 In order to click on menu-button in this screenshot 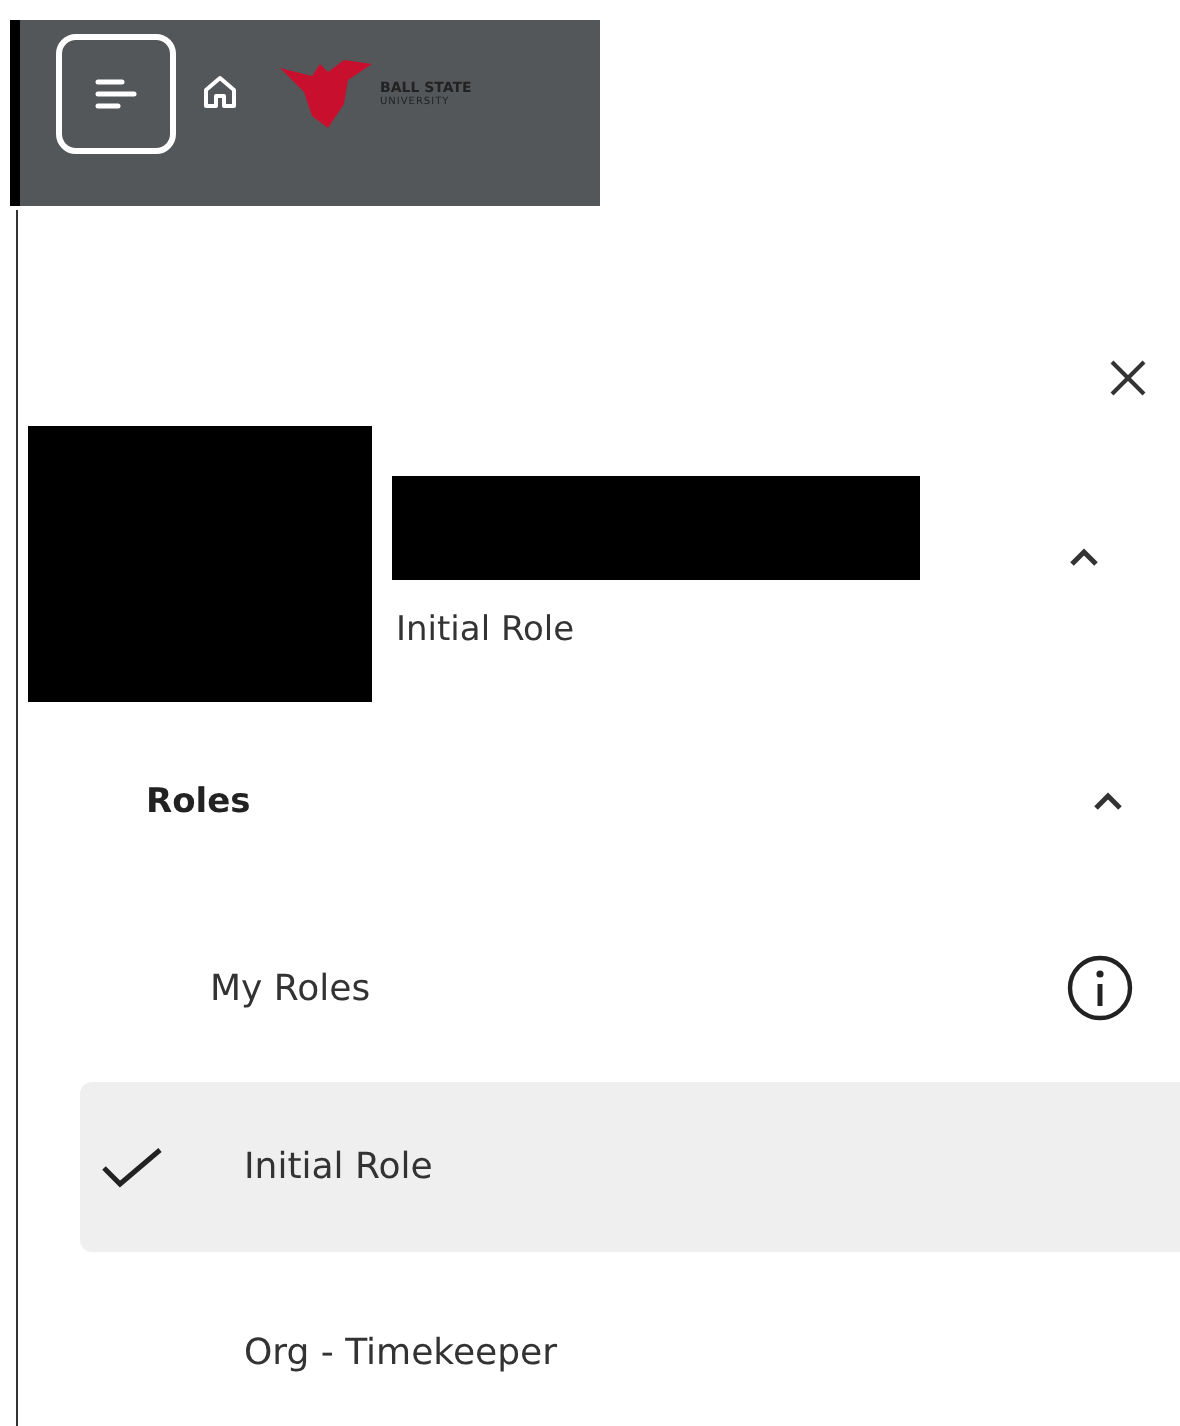, I will do `click(116, 94)`.